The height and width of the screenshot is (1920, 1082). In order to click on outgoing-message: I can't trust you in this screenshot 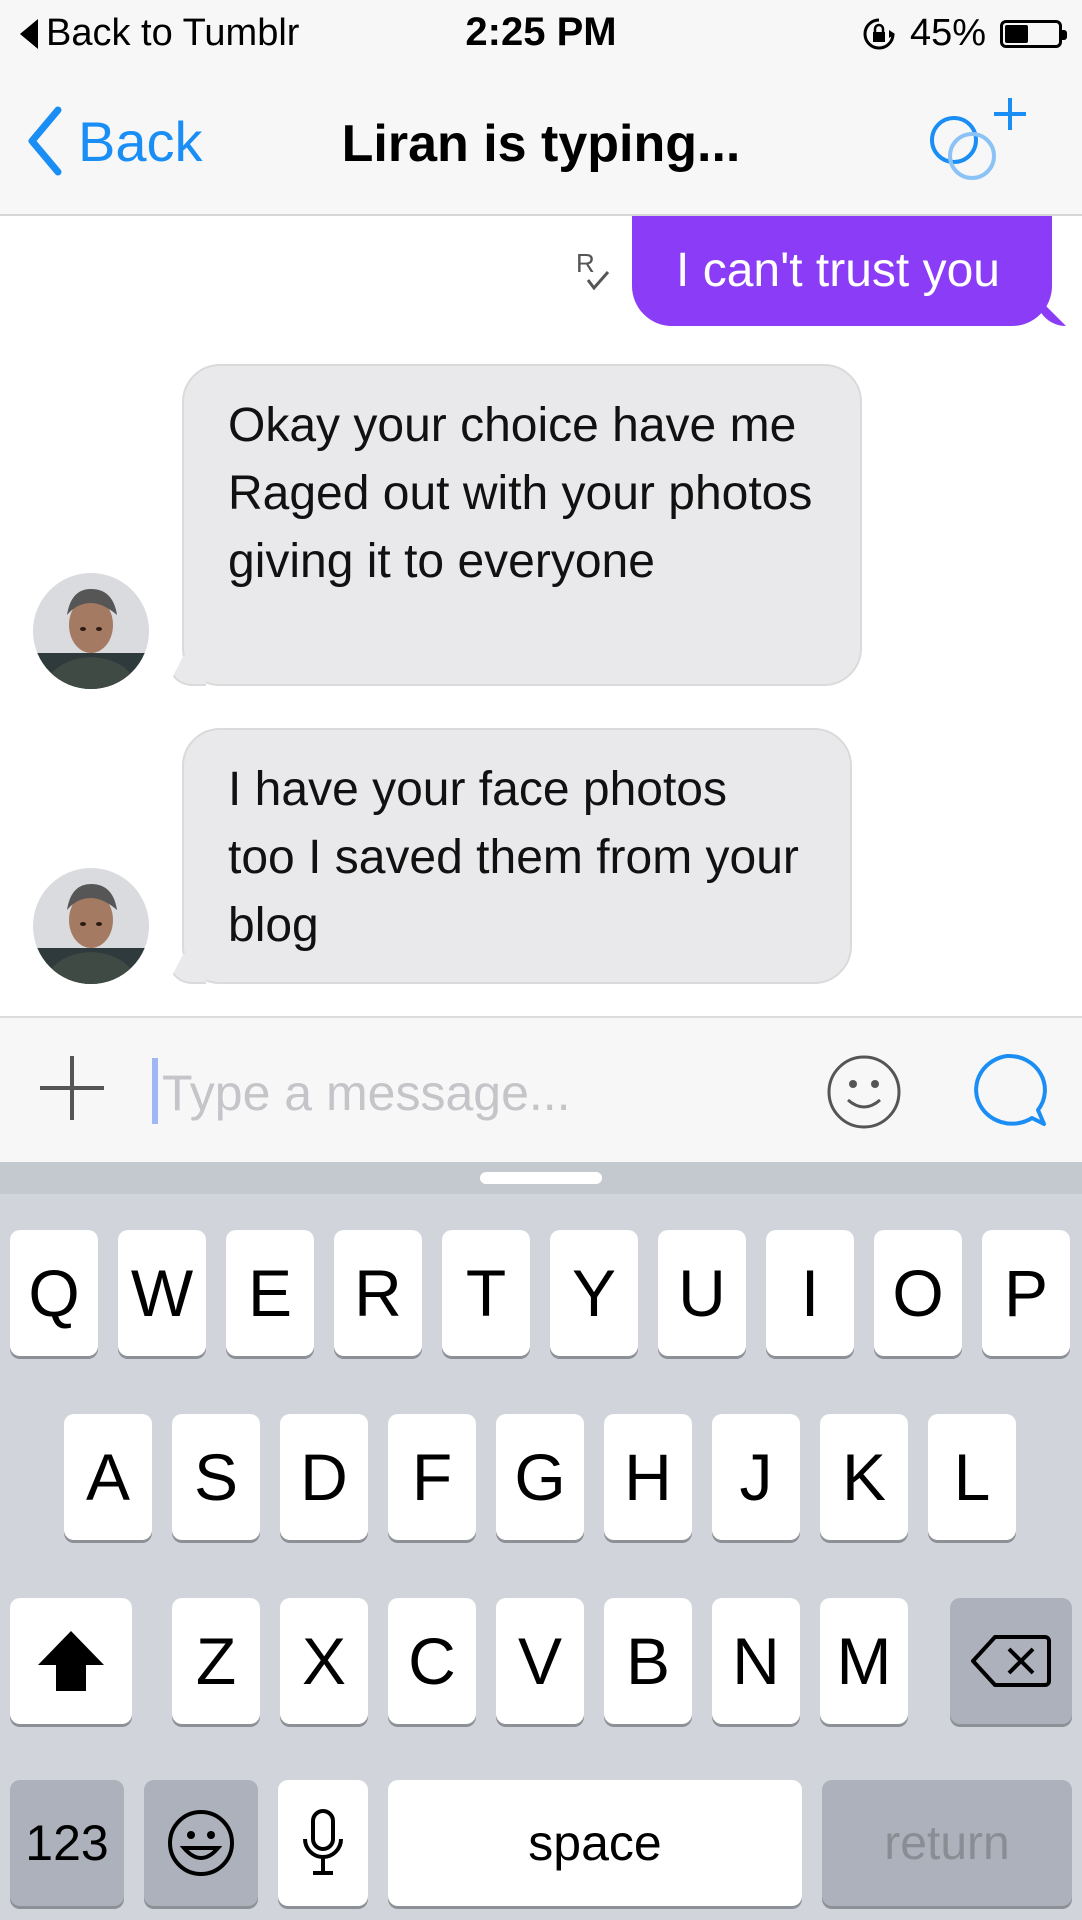, I will do `click(849, 271)`.